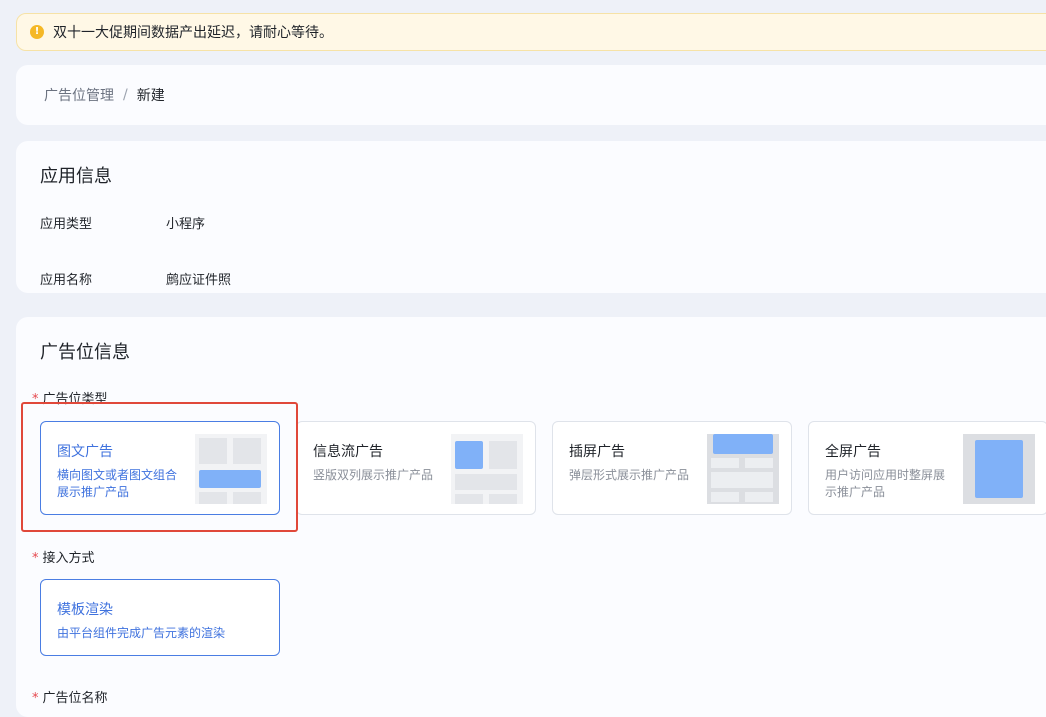 The height and width of the screenshot is (717, 1046). I want to click on card-desc: 用户访问应用时整屏展示推广产品, so click(885, 483).